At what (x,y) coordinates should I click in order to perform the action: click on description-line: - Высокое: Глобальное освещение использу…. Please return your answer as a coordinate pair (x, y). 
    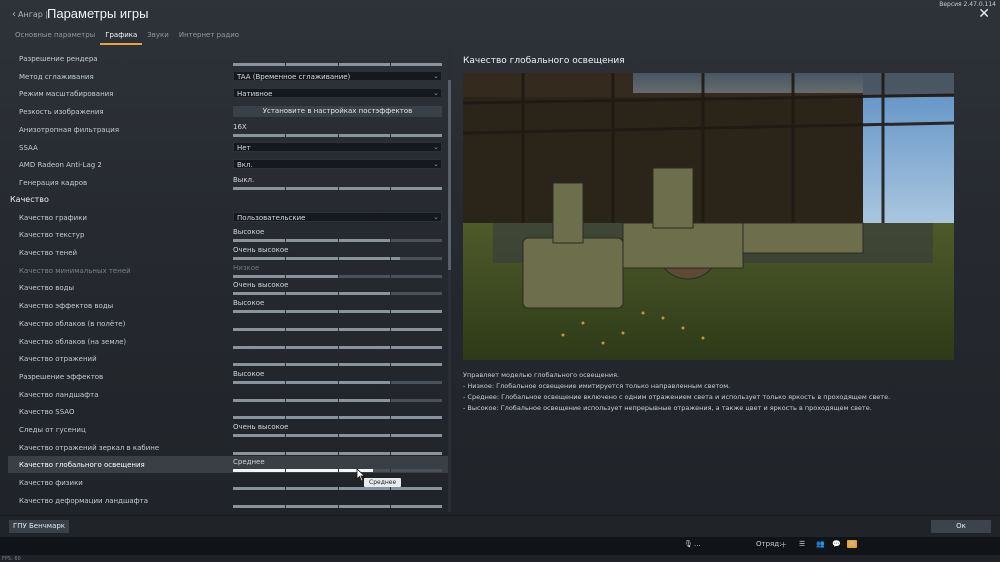
    Looking at the image, I should click on (667, 408).